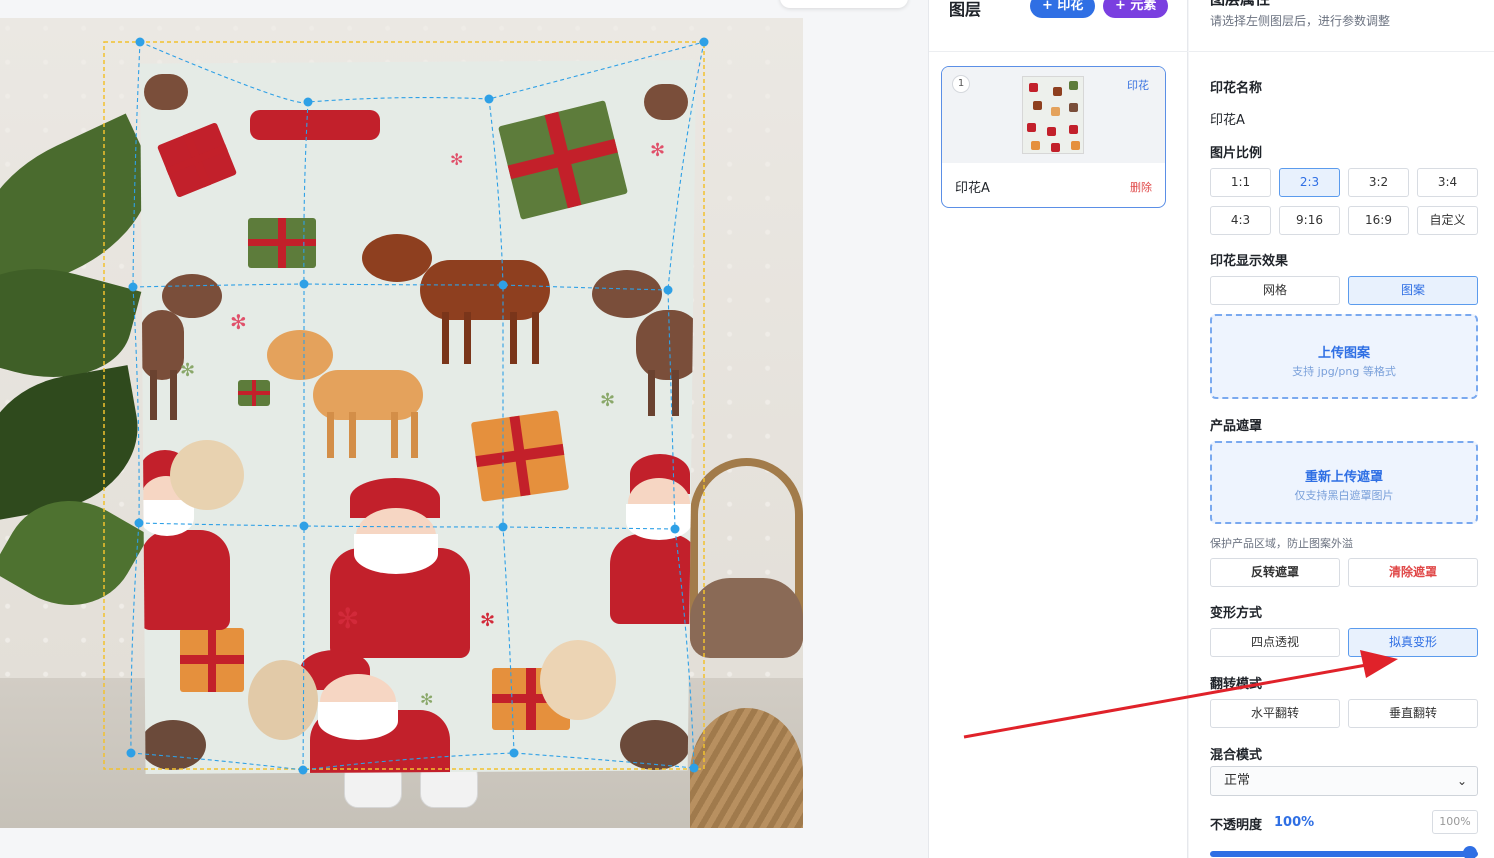  What do you see at coordinates (1447, 220) in the screenshot?
I see `ratio-option-custom: 自定义` at bounding box center [1447, 220].